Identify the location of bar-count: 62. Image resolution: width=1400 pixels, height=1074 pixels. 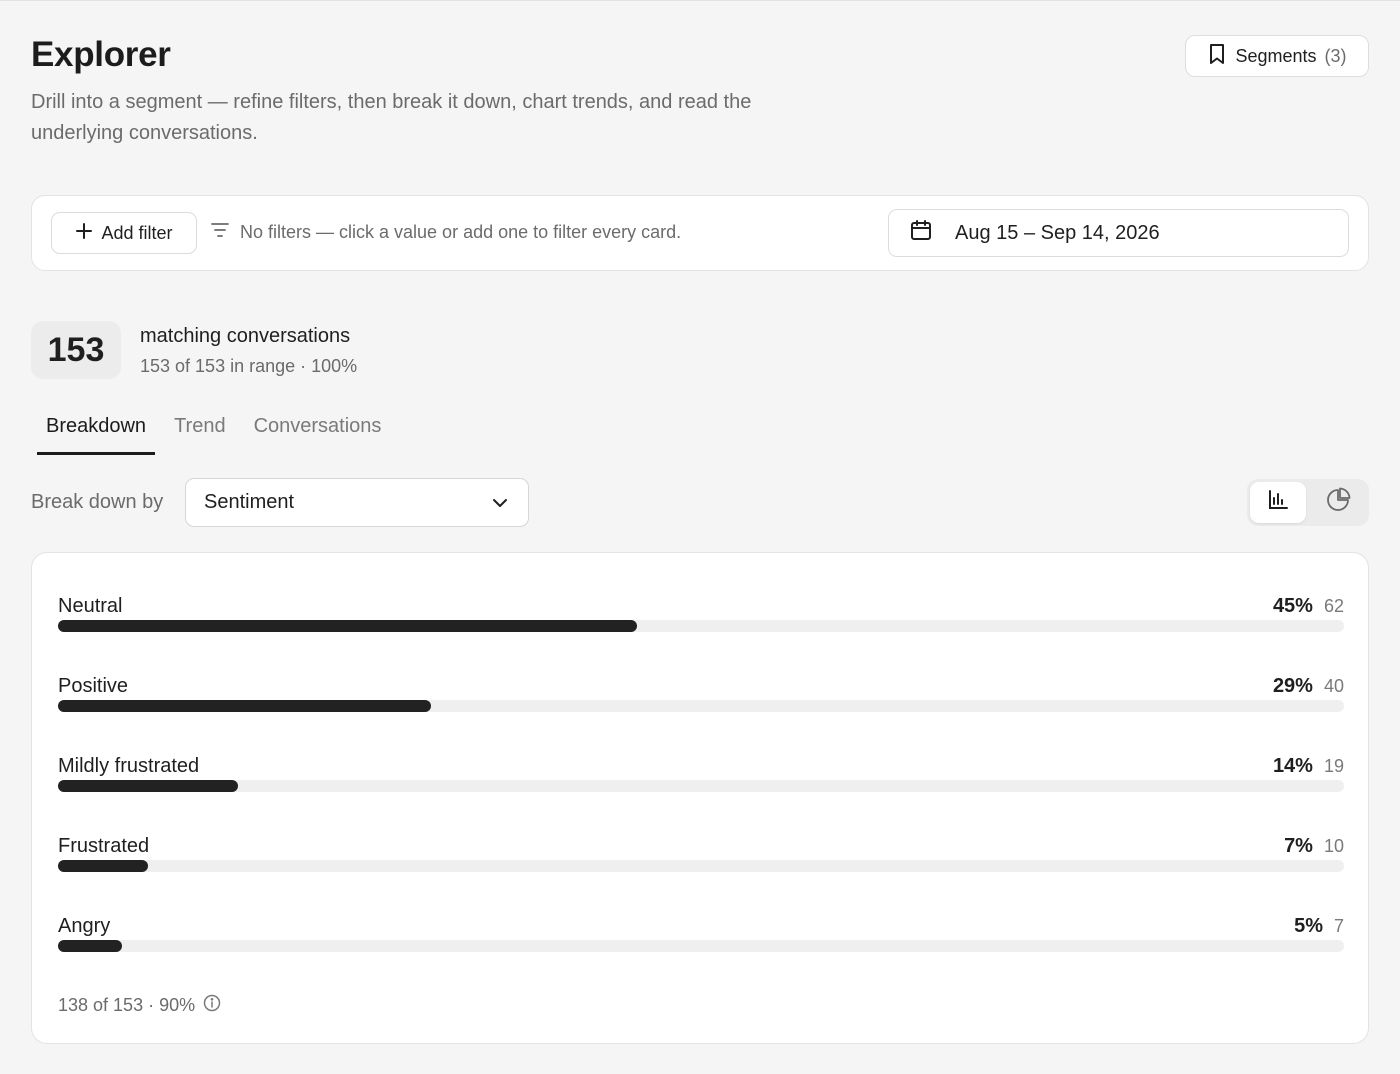
(1333, 606).